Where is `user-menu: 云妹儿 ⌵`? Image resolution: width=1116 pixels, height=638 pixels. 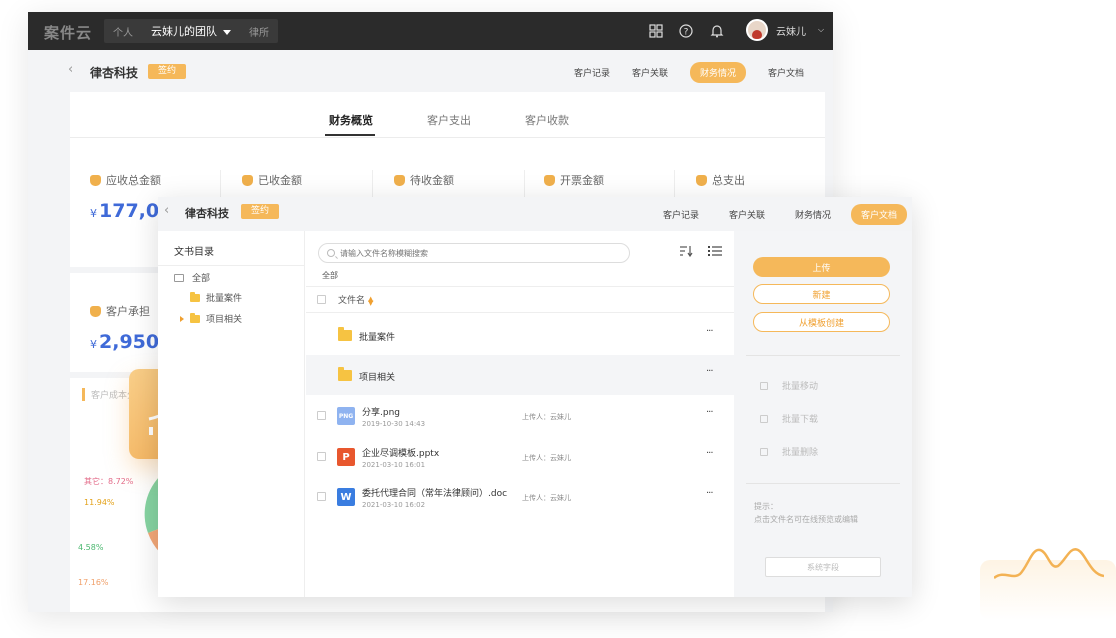 user-menu: 云妹儿 ⌵ is located at coordinates (785, 30).